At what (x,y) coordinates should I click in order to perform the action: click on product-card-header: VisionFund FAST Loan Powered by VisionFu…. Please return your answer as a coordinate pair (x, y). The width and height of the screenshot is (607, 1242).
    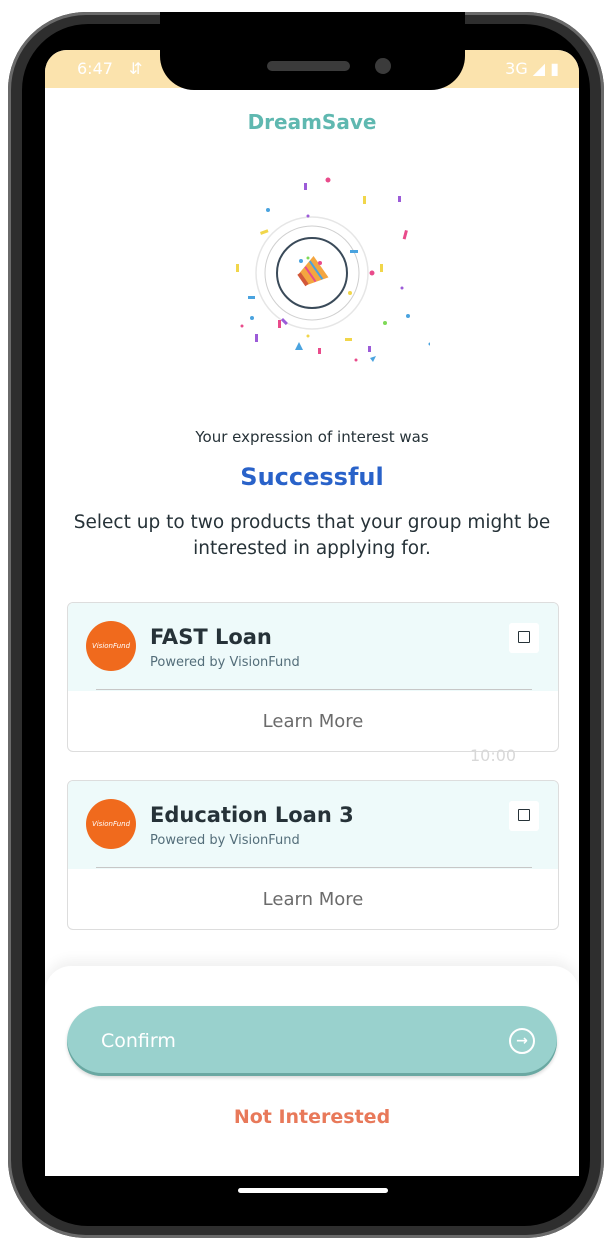
    Looking at the image, I should click on (313, 647).